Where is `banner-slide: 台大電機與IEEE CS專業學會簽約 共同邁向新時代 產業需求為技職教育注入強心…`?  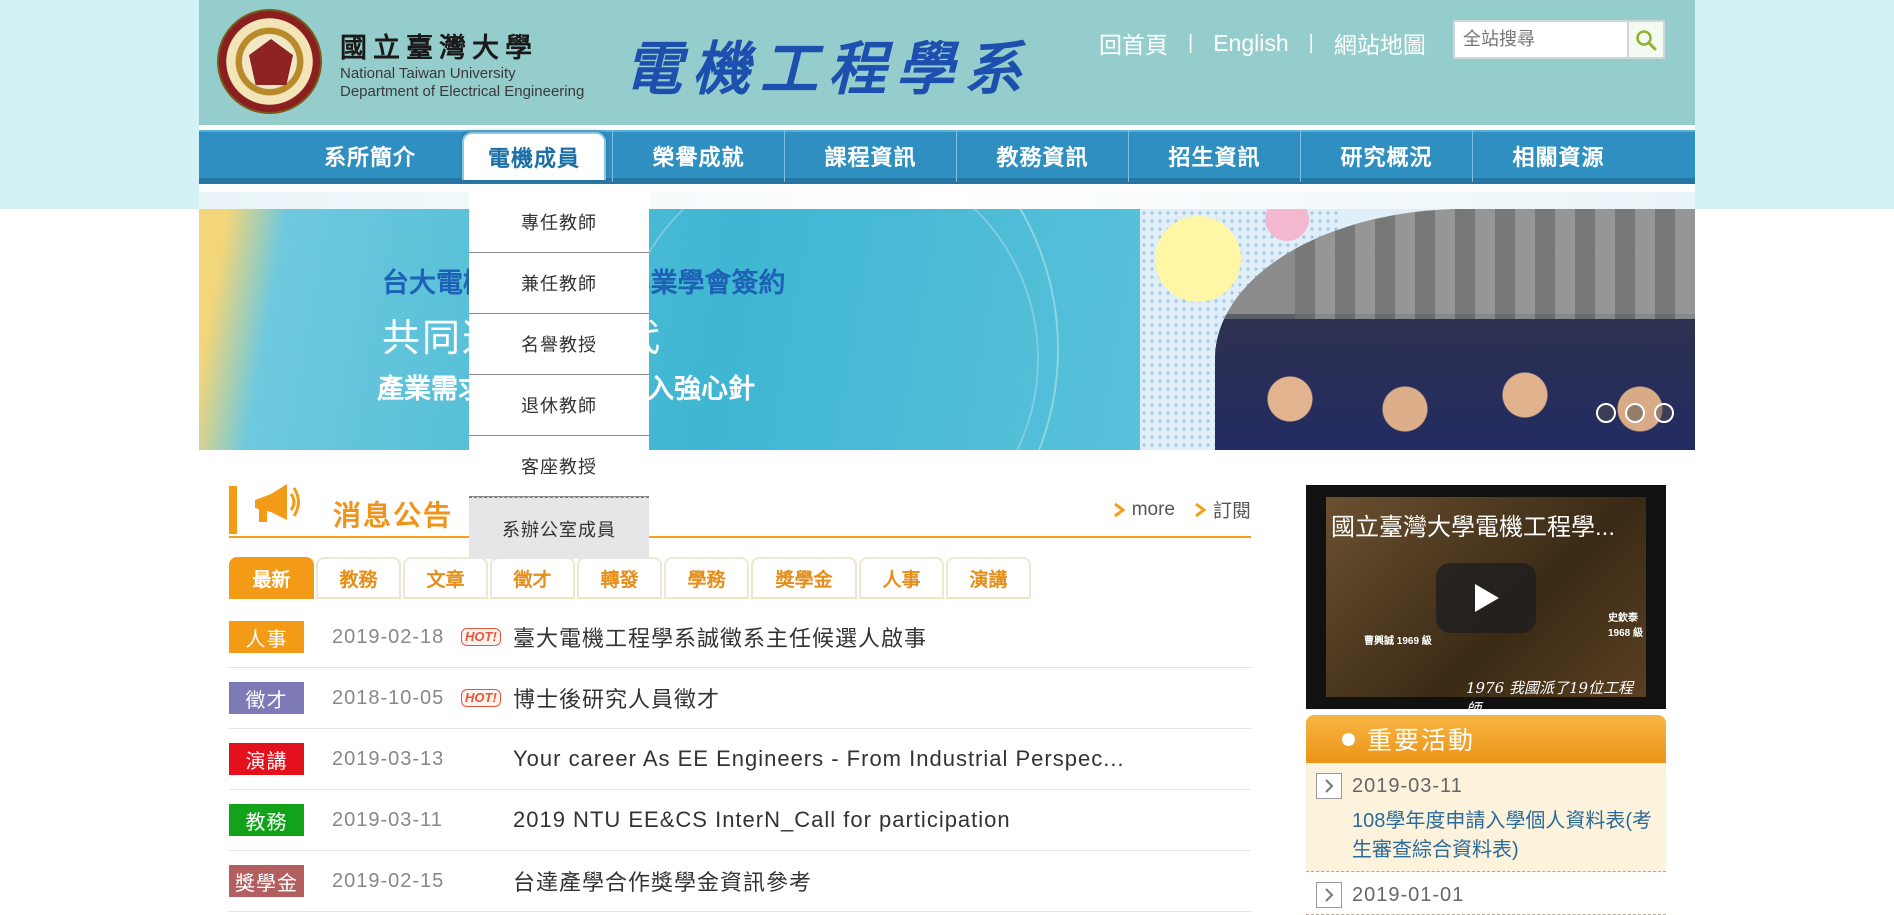
banner-slide: 台大電機與IEEE CS專業學會簽約 共同邁向新時代 產業需求為技職教育注入強心… is located at coordinates (669, 329).